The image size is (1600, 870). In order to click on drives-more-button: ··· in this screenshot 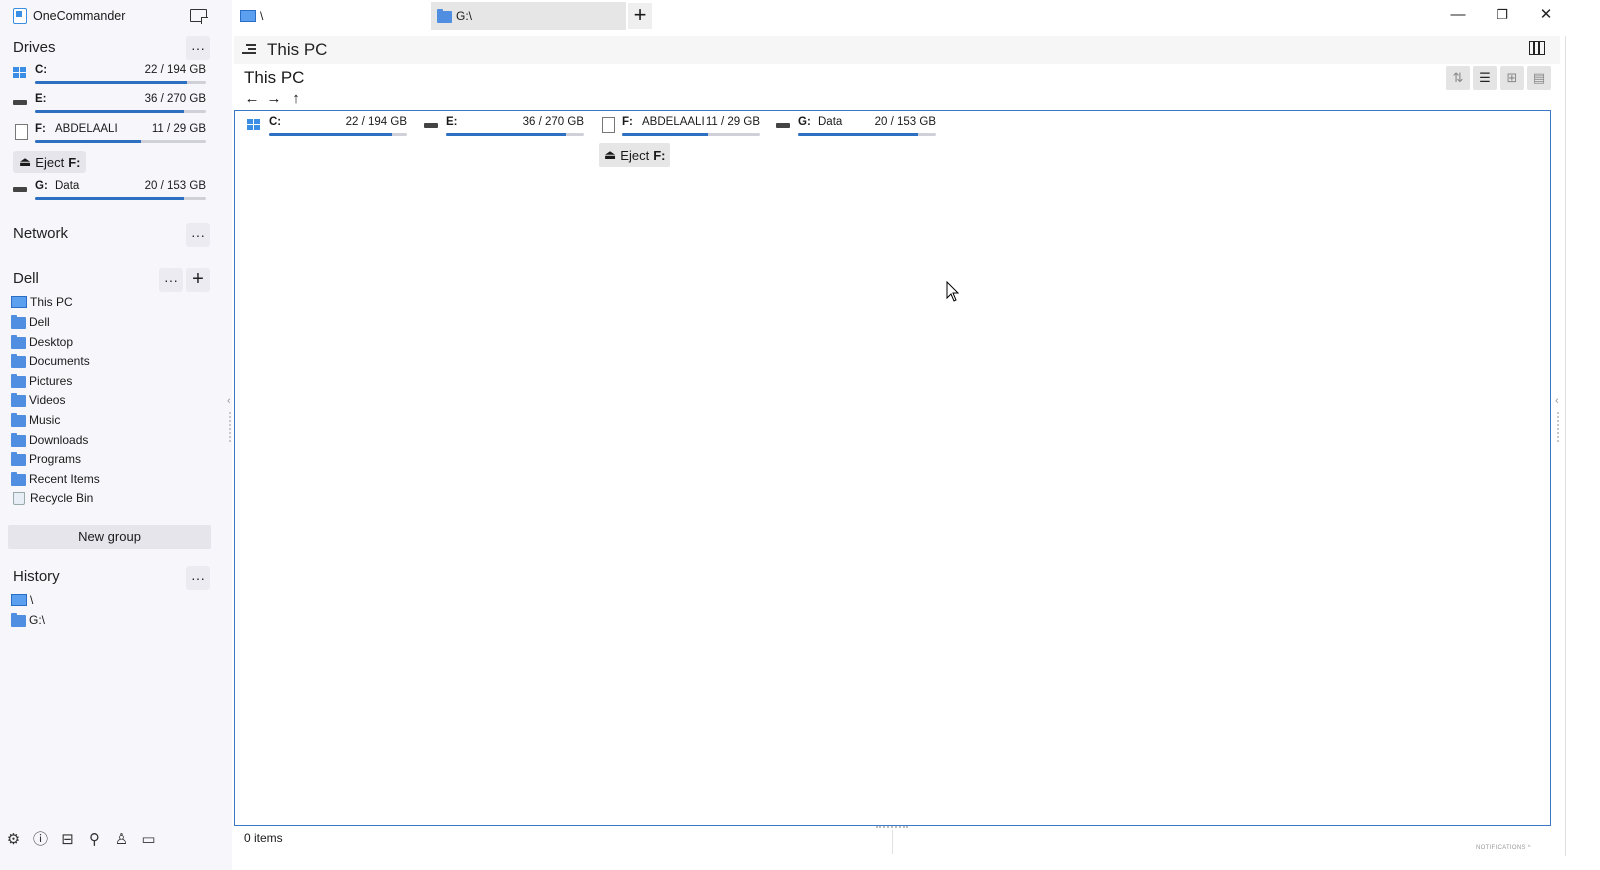, I will do `click(198, 48)`.